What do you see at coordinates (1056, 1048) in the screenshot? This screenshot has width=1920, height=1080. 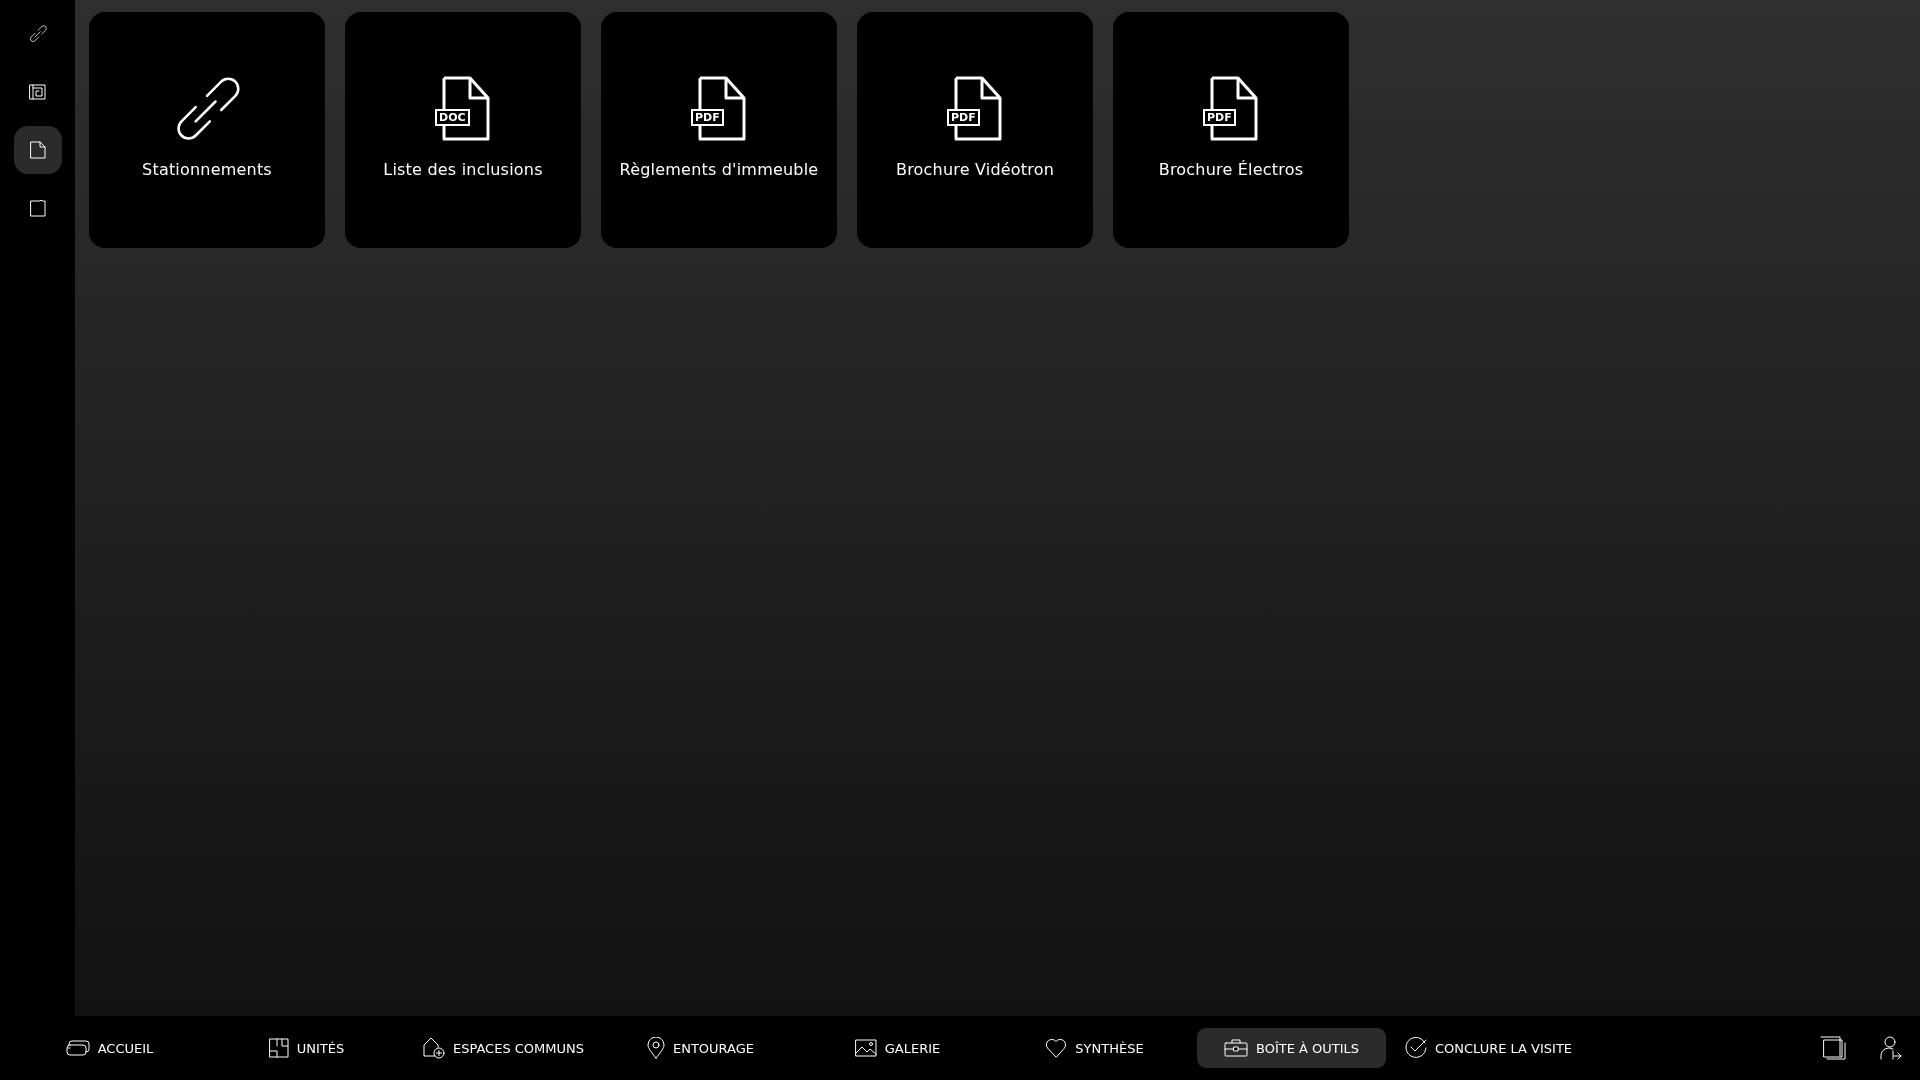 I see `heart-icon` at bounding box center [1056, 1048].